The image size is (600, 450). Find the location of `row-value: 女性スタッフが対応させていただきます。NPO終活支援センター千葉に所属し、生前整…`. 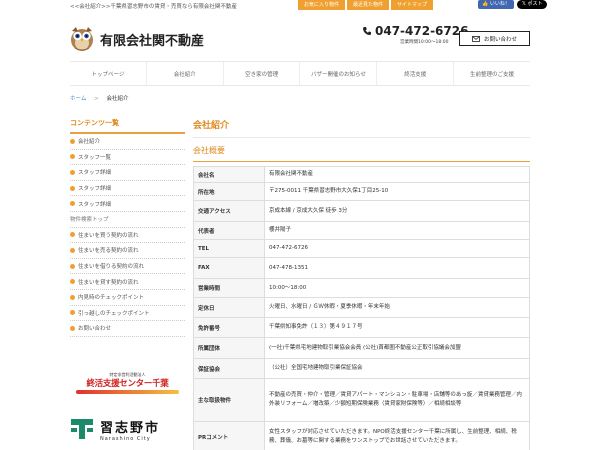

row-value: 女性スタッフが対応させていただきます。NPO終活支援センター千葉に所属し、生前整… is located at coordinates (397, 435).